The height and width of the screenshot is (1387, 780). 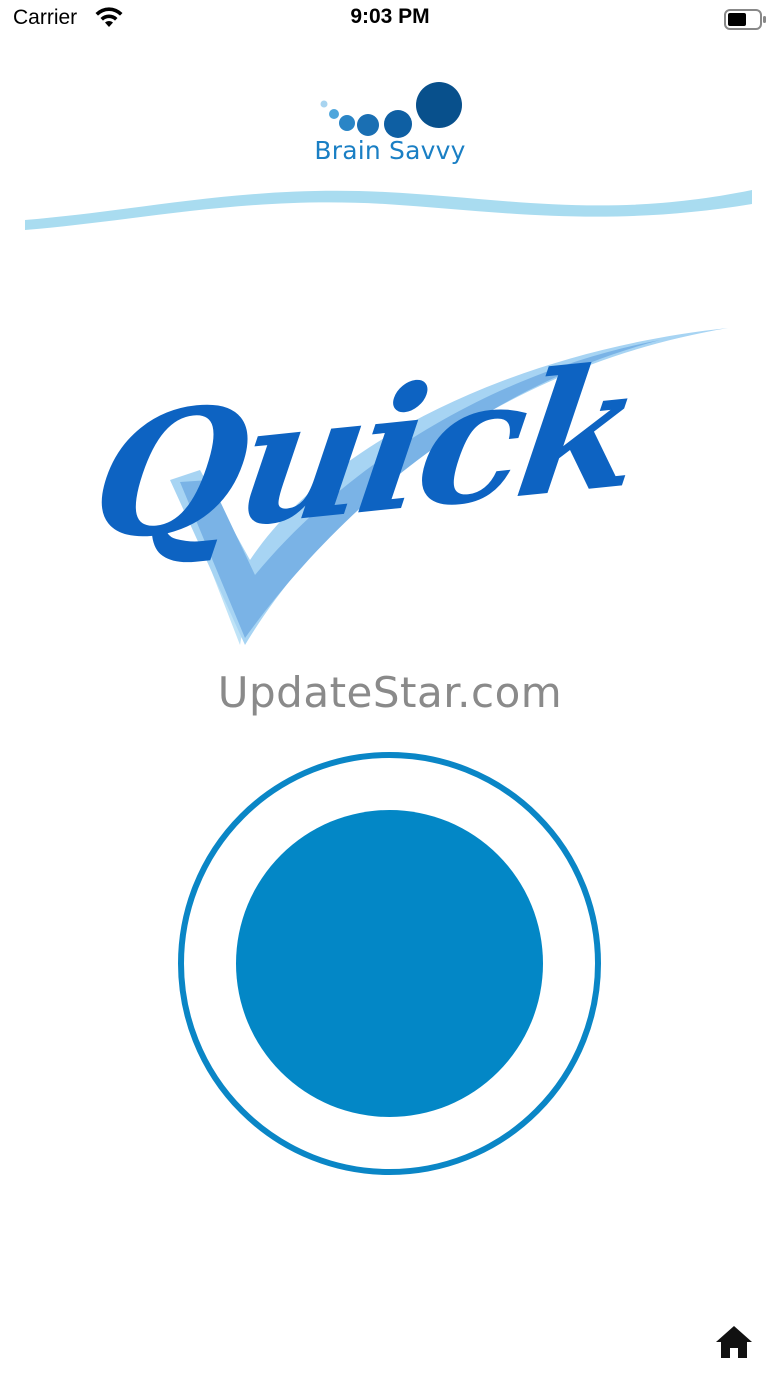 What do you see at coordinates (390, 692) in the screenshot?
I see `site-label: UpdateStar.com` at bounding box center [390, 692].